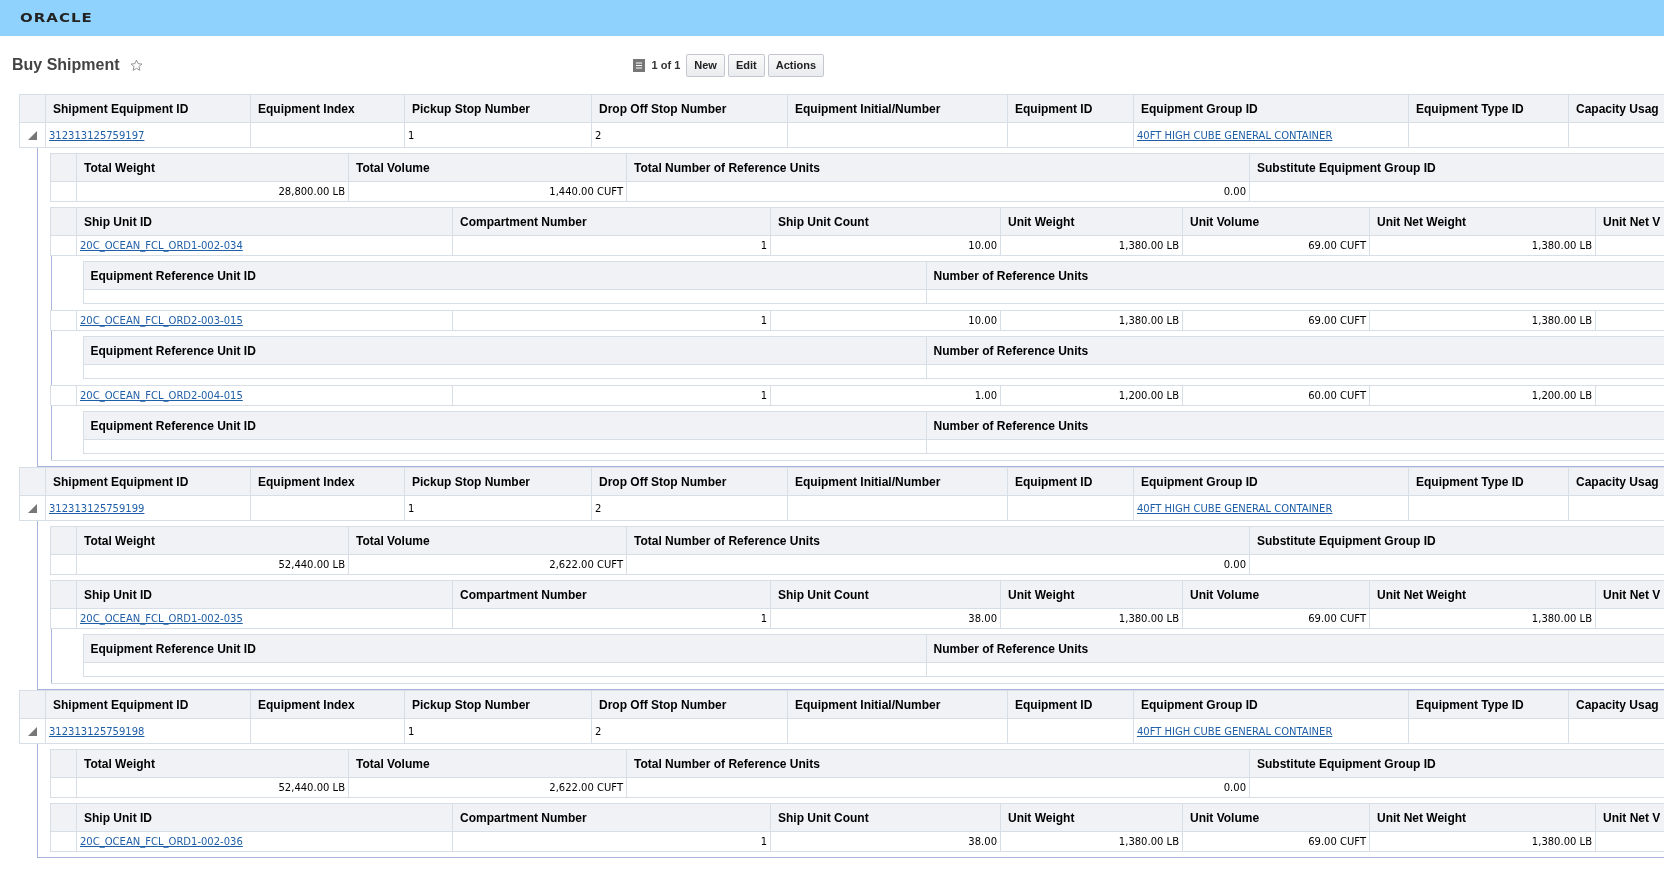 The height and width of the screenshot is (892, 1664). What do you see at coordinates (666, 65) in the screenshot?
I see `record-count: 1 of 1` at bounding box center [666, 65].